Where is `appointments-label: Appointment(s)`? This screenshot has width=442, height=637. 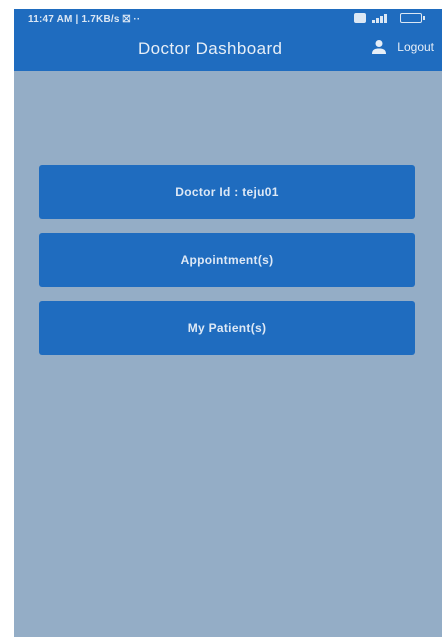 appointments-label: Appointment(s) is located at coordinates (227, 260).